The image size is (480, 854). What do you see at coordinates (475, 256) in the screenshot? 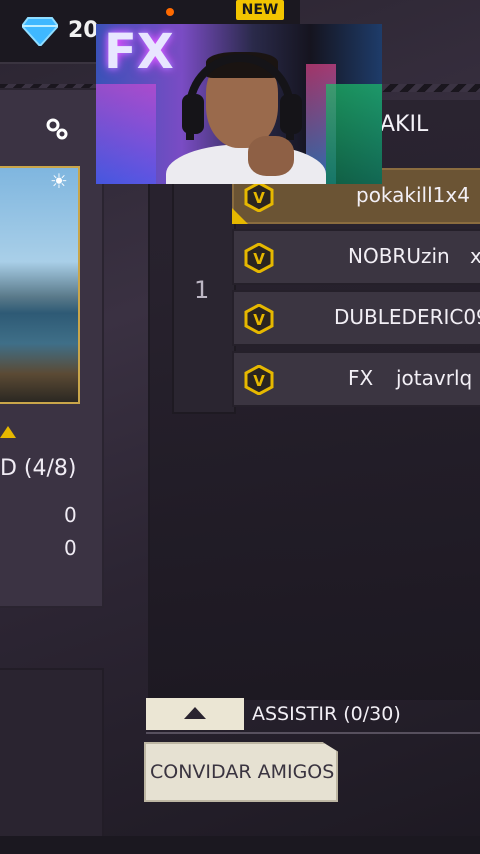
I see `player-name-suffix: x` at bounding box center [475, 256].